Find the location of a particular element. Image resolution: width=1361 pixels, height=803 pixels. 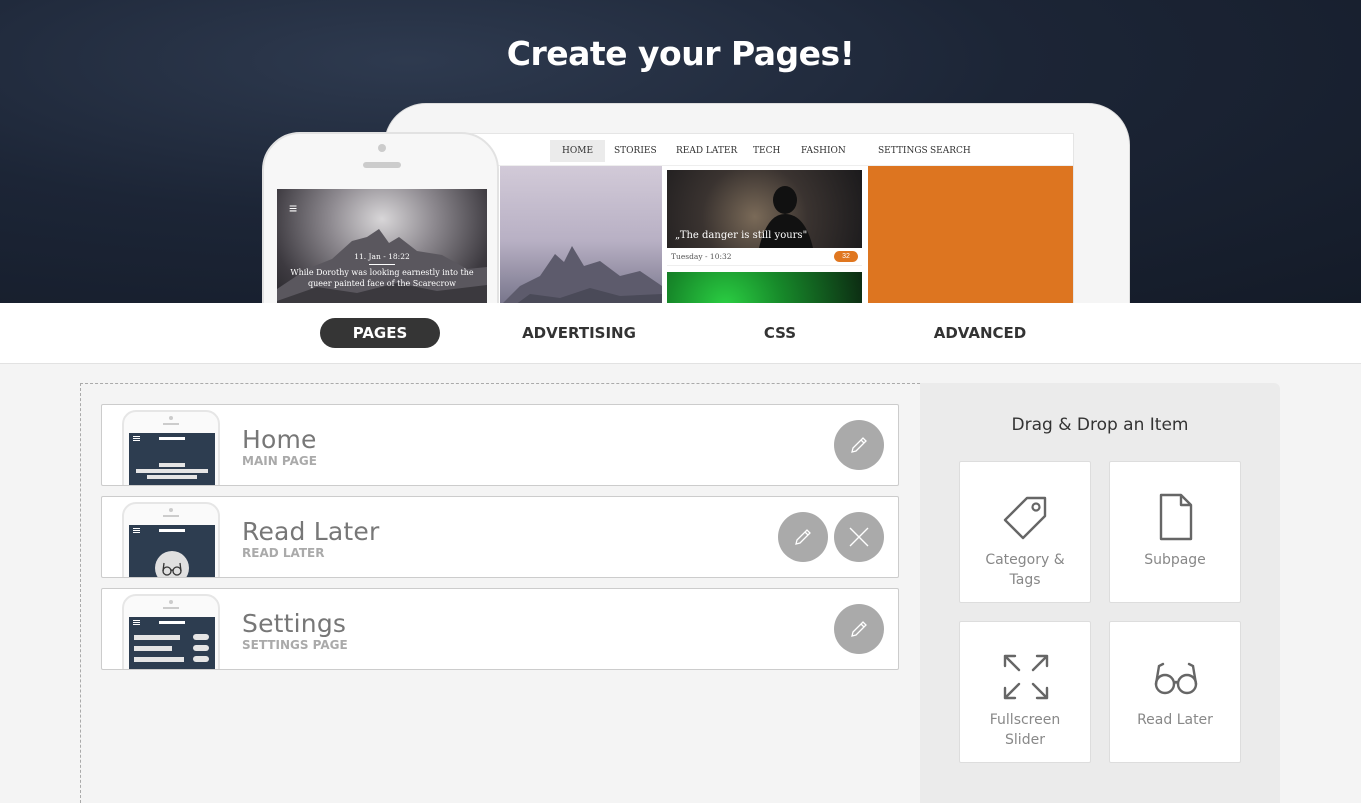

page-title: Settings is located at coordinates (294, 623).